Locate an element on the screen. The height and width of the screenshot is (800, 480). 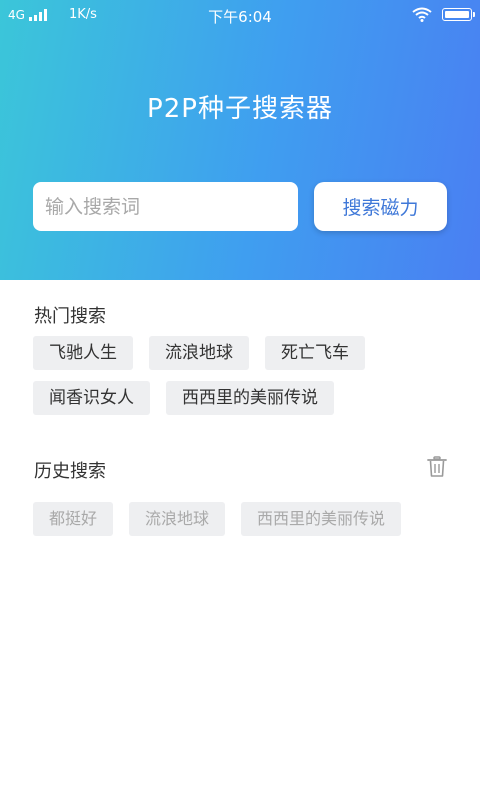
history-search-tags: 都挺好 流浪地球 西西里的美丽传说 is located at coordinates (243, 519).